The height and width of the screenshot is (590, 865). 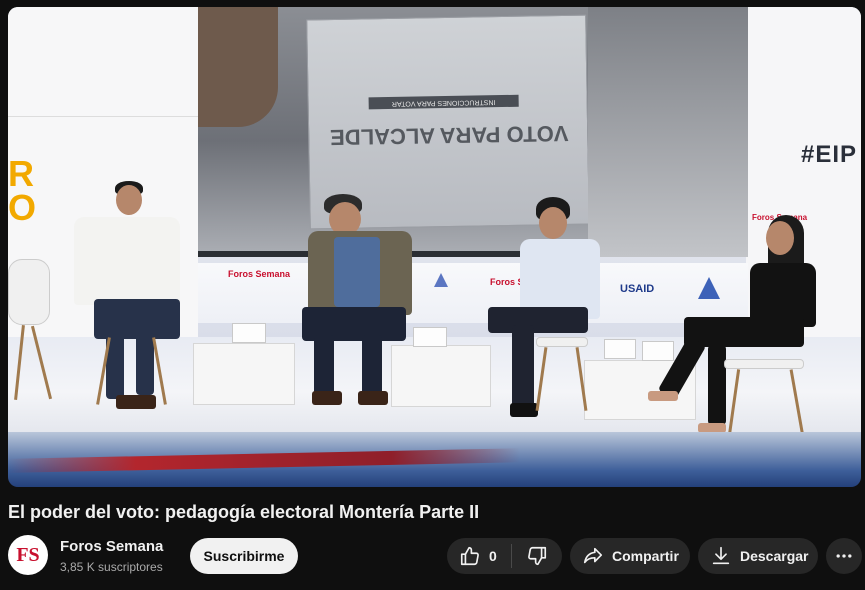 What do you see at coordinates (441, 280) in the screenshot?
I see `sponsor-triangle-icon` at bounding box center [441, 280].